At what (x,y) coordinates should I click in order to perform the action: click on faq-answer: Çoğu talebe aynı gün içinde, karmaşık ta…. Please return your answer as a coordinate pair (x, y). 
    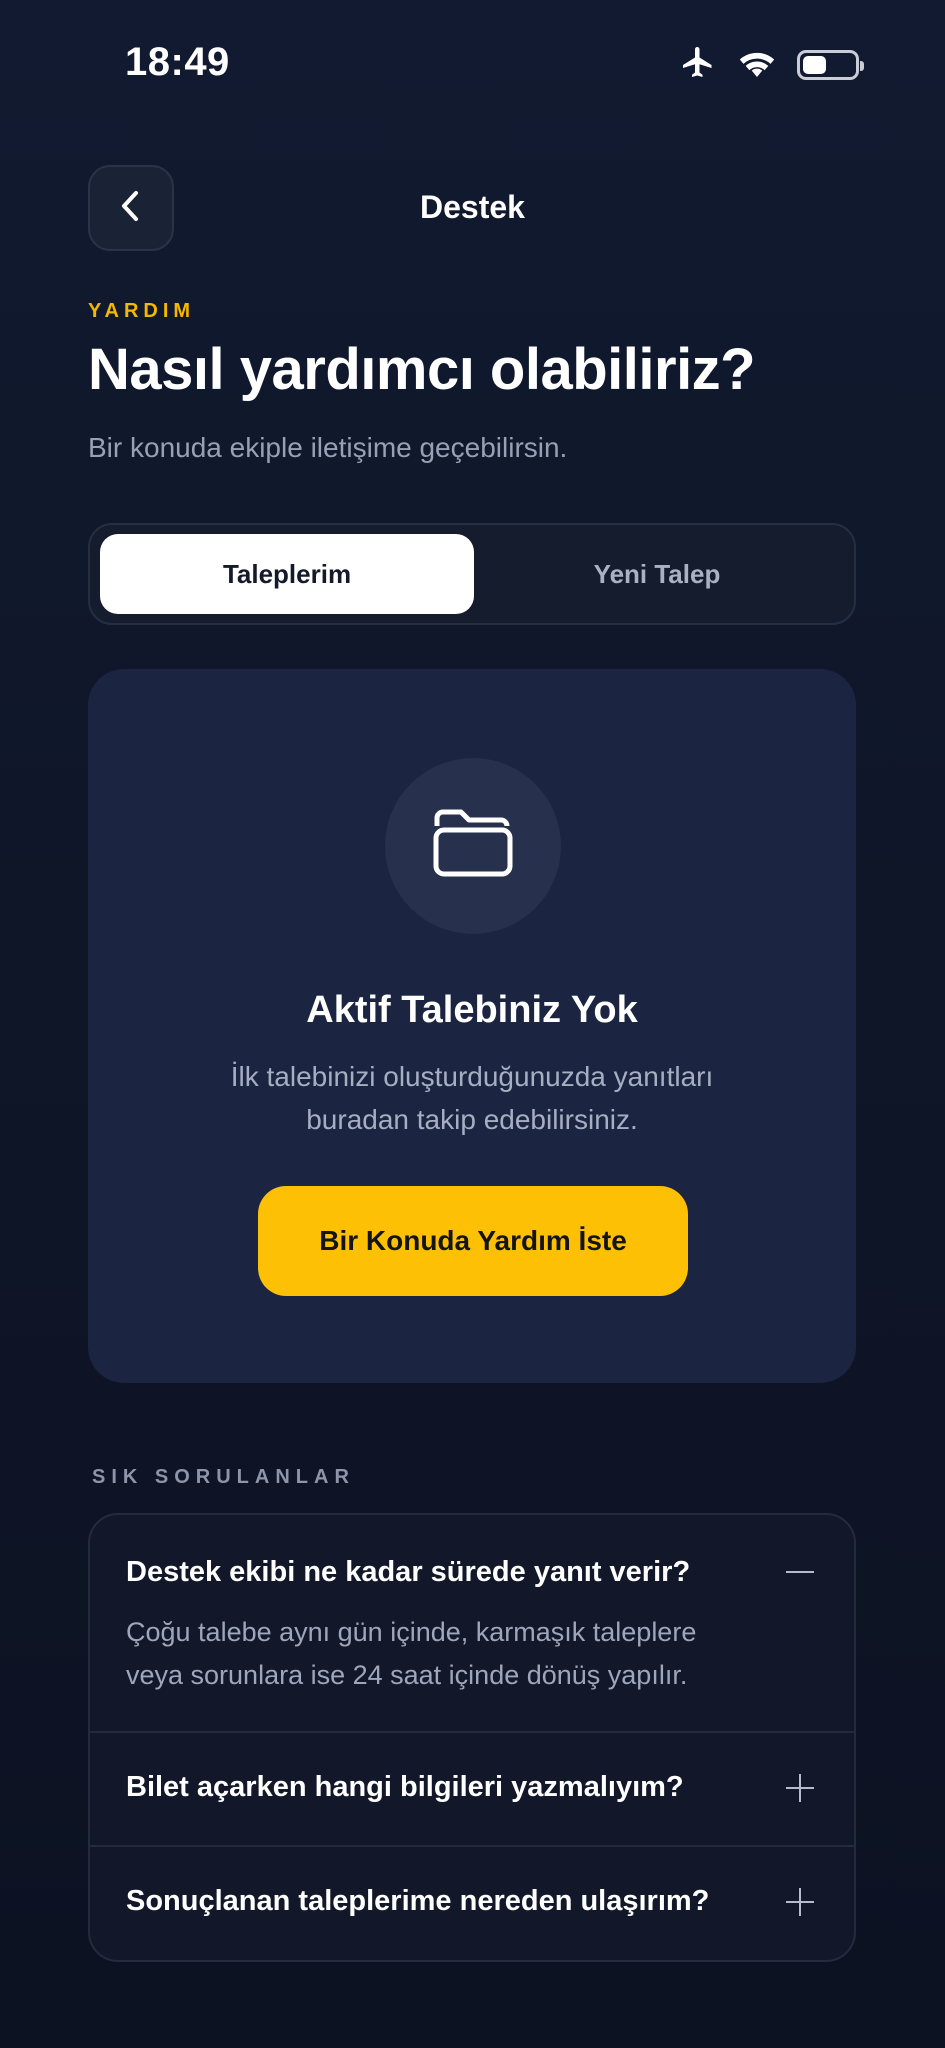
    Looking at the image, I should click on (460, 1654).